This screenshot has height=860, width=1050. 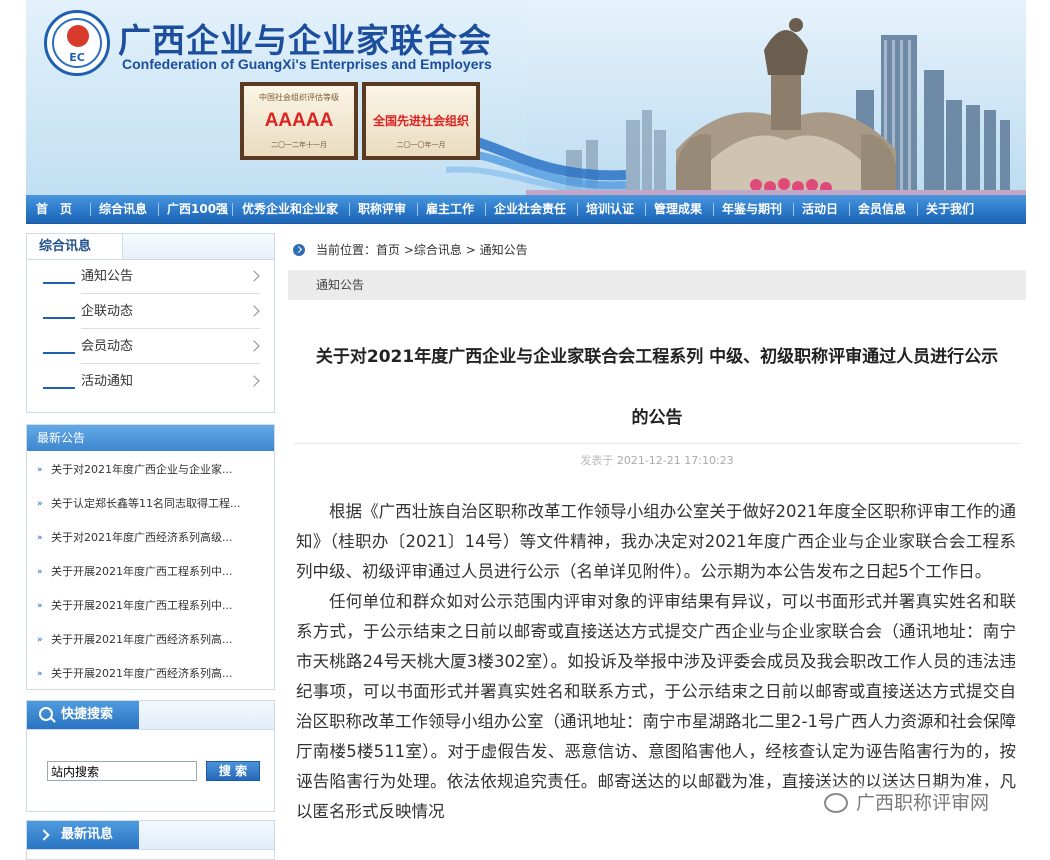 What do you see at coordinates (197, 209) in the screenshot?
I see `nav-top100: 广西100强` at bounding box center [197, 209].